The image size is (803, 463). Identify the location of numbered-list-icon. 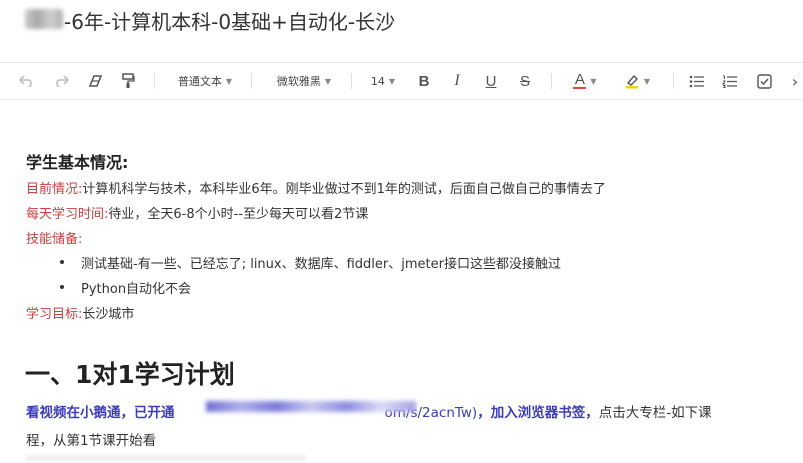
(730, 81).